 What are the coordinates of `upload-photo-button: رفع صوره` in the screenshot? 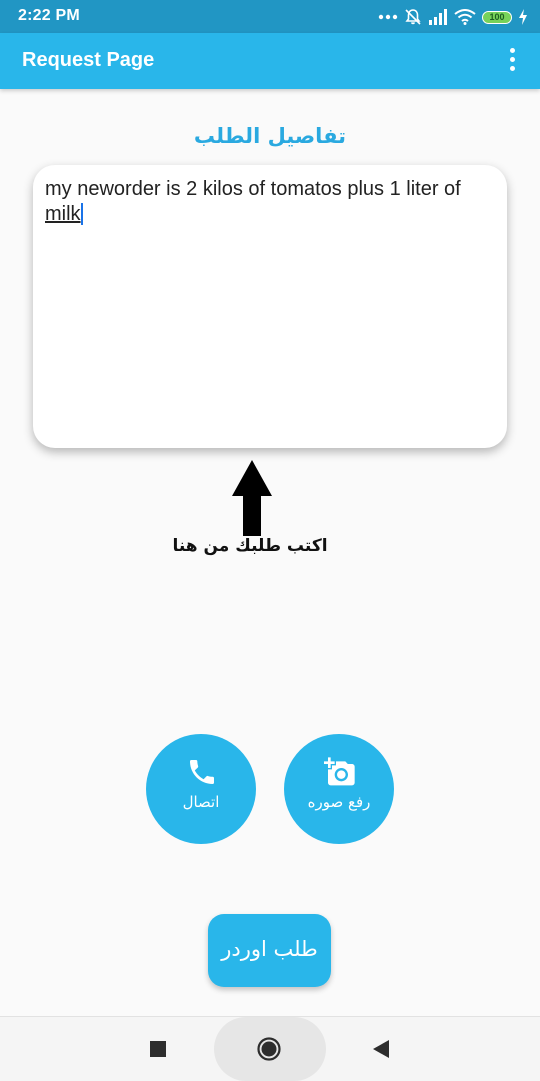 It's located at (339, 789).